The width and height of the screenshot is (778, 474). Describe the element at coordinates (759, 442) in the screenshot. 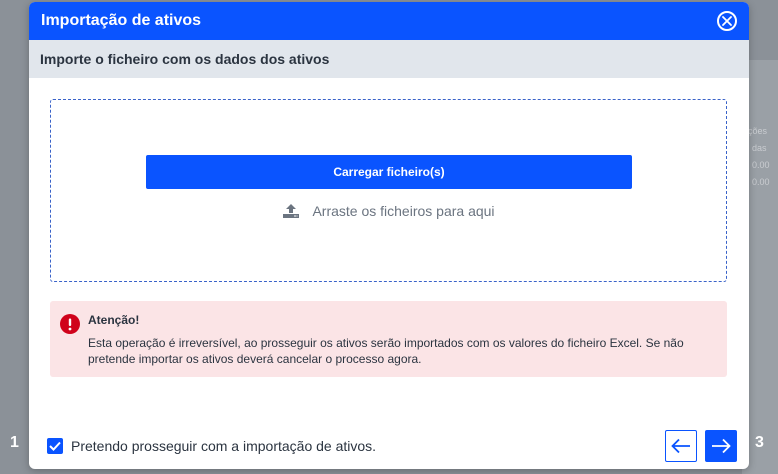

I see `step-number-right: 3` at that location.